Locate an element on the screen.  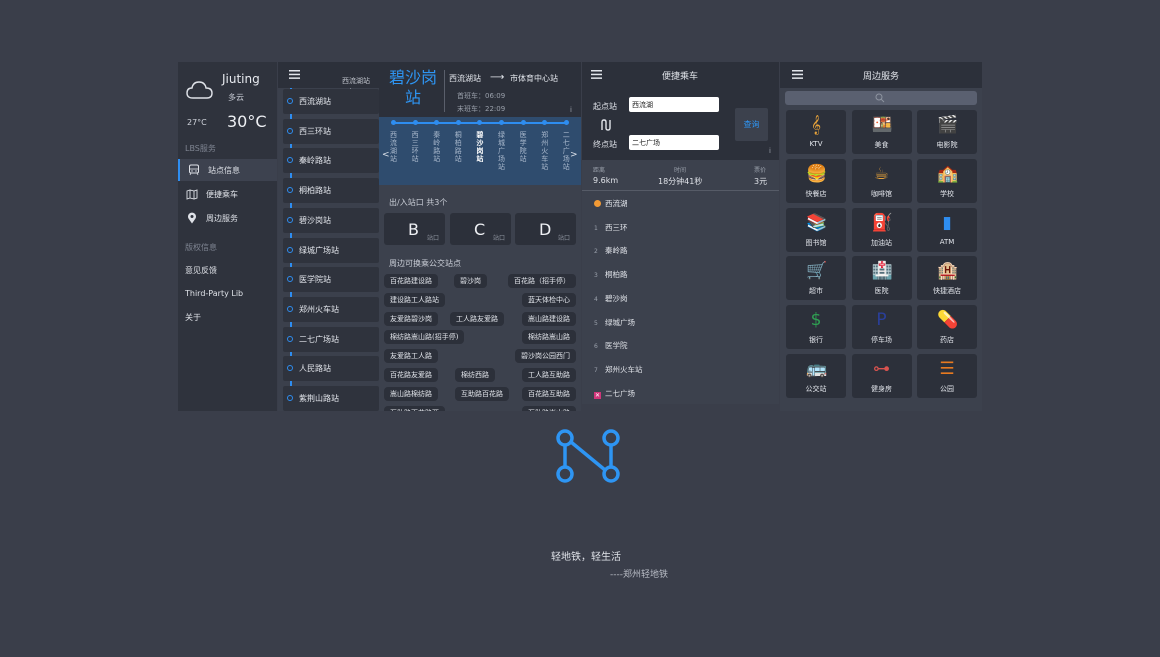
bus-stop-tag: 碧沙岗公园西门 is located at coordinates (545, 356).